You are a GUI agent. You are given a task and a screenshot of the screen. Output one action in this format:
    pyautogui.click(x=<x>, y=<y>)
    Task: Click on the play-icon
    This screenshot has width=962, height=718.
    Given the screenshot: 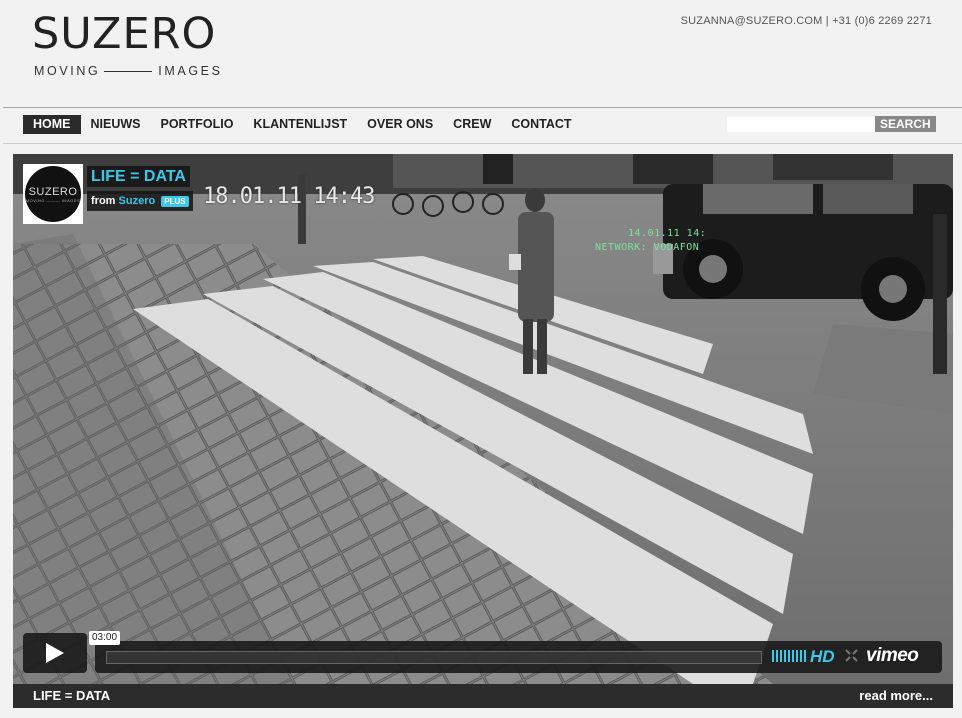 What is the action you would take?
    pyautogui.click(x=55, y=653)
    